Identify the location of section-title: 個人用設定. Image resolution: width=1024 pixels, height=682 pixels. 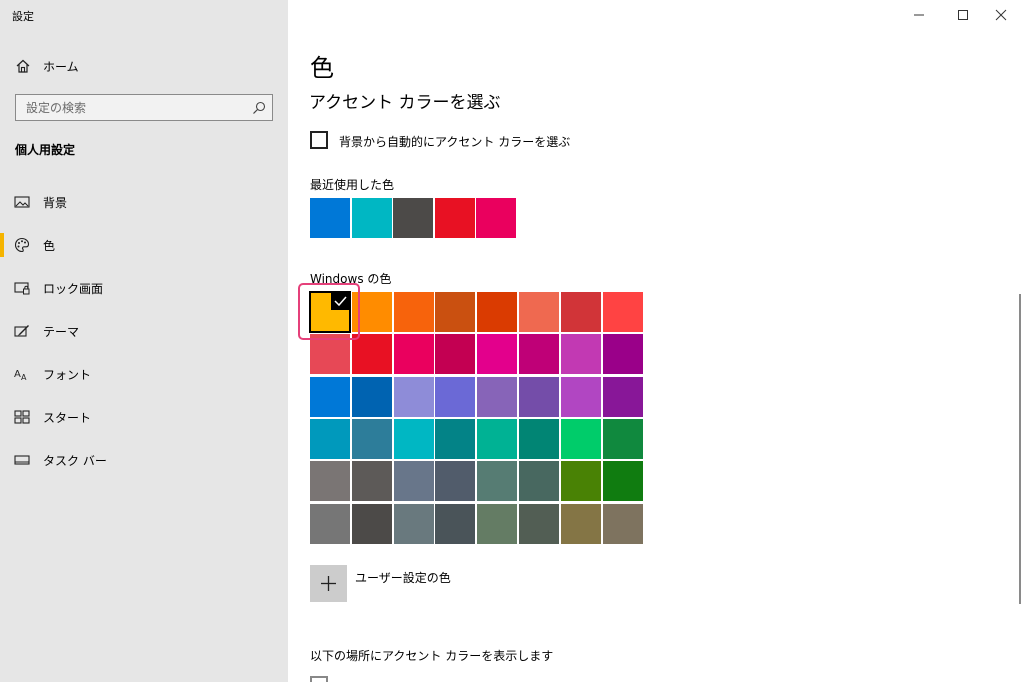
(45, 150).